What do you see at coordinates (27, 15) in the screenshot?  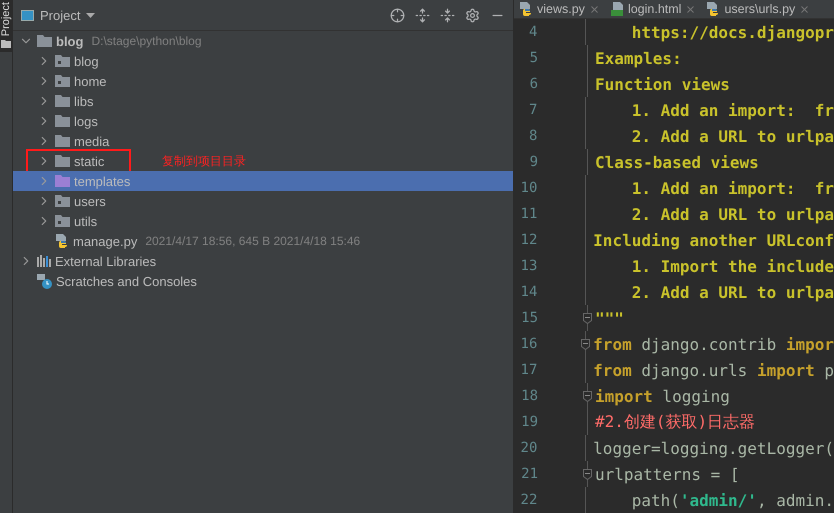 I see `window-icon` at bounding box center [27, 15].